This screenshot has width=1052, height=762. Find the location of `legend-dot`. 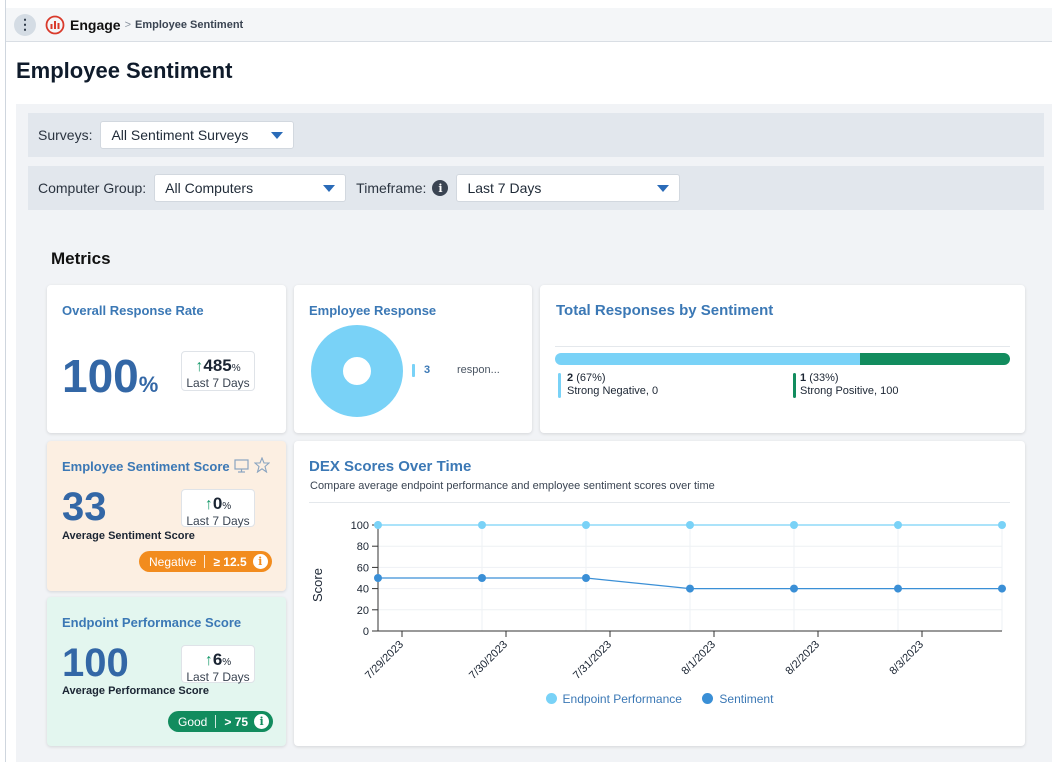

legend-dot is located at coordinates (708, 698).